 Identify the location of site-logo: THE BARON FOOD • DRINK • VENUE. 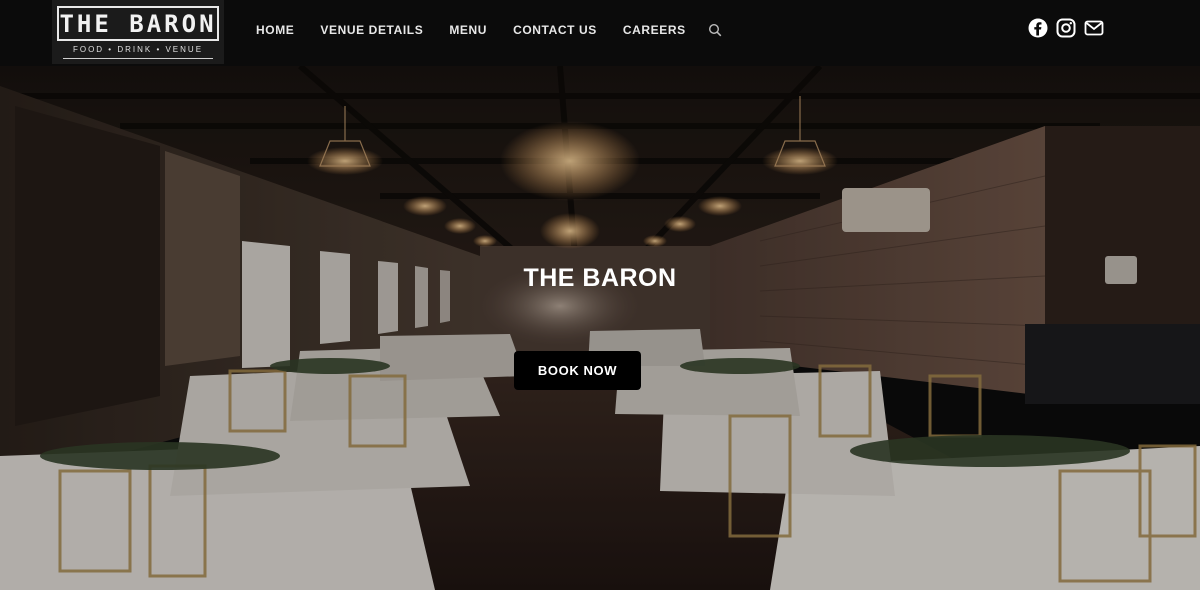
(138, 32).